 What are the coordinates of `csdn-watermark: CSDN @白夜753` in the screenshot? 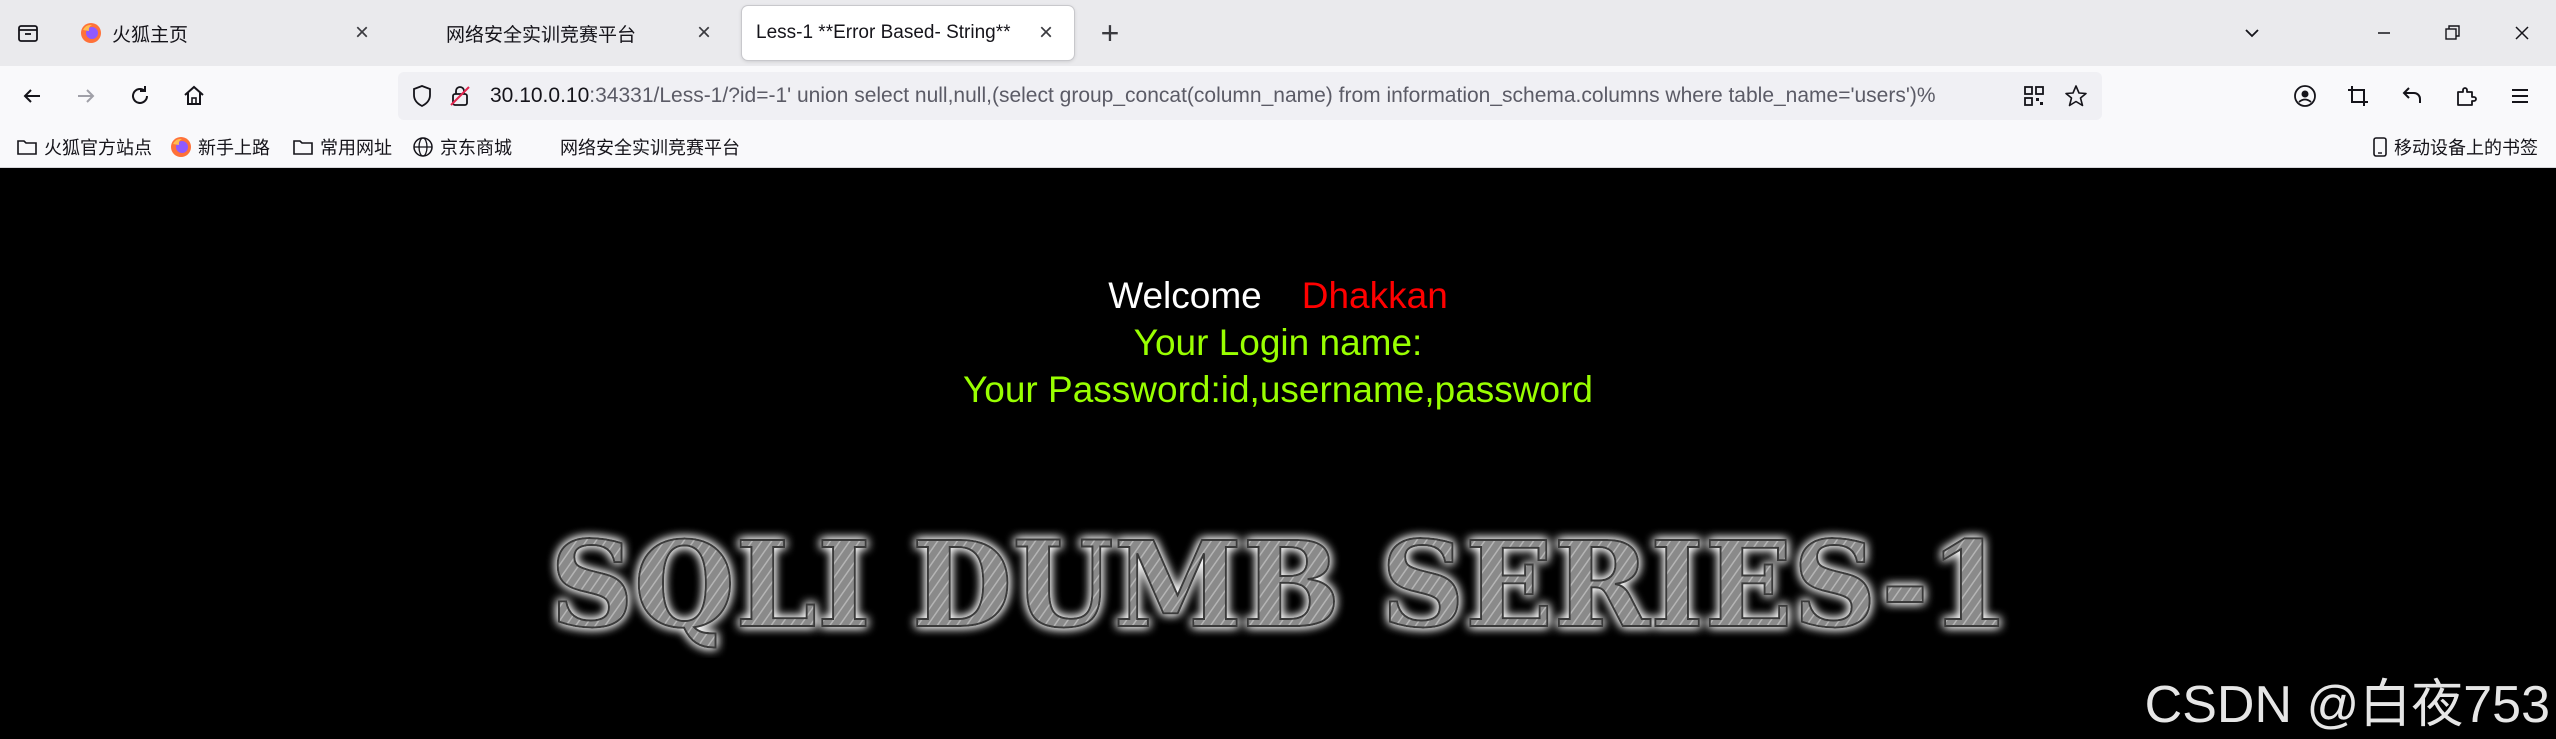 It's located at (2347, 705).